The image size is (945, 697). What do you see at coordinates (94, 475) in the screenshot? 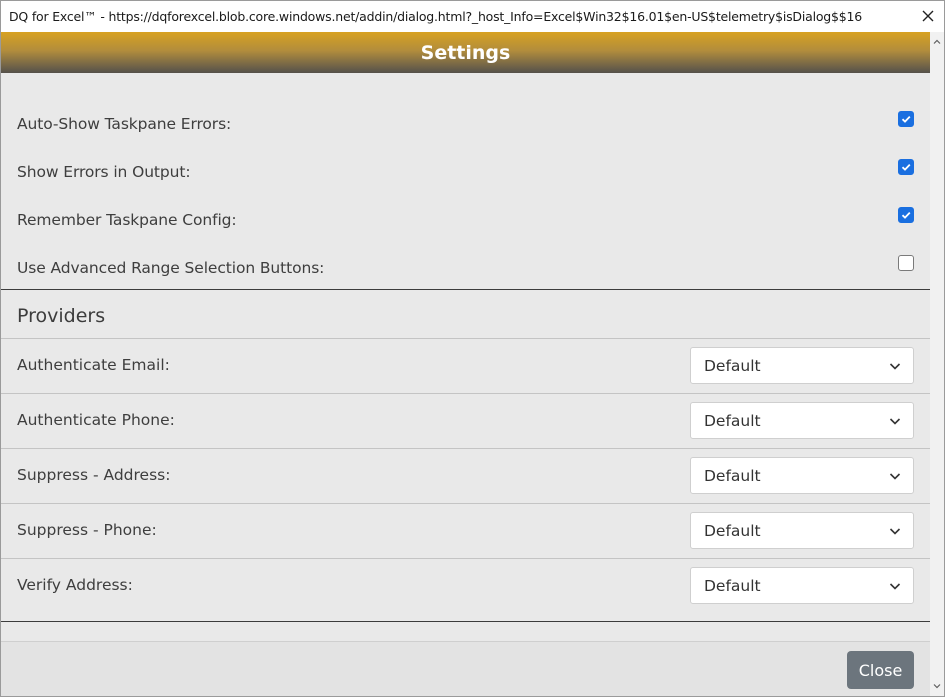
I see `provider-label: Suppress - Address:` at bounding box center [94, 475].